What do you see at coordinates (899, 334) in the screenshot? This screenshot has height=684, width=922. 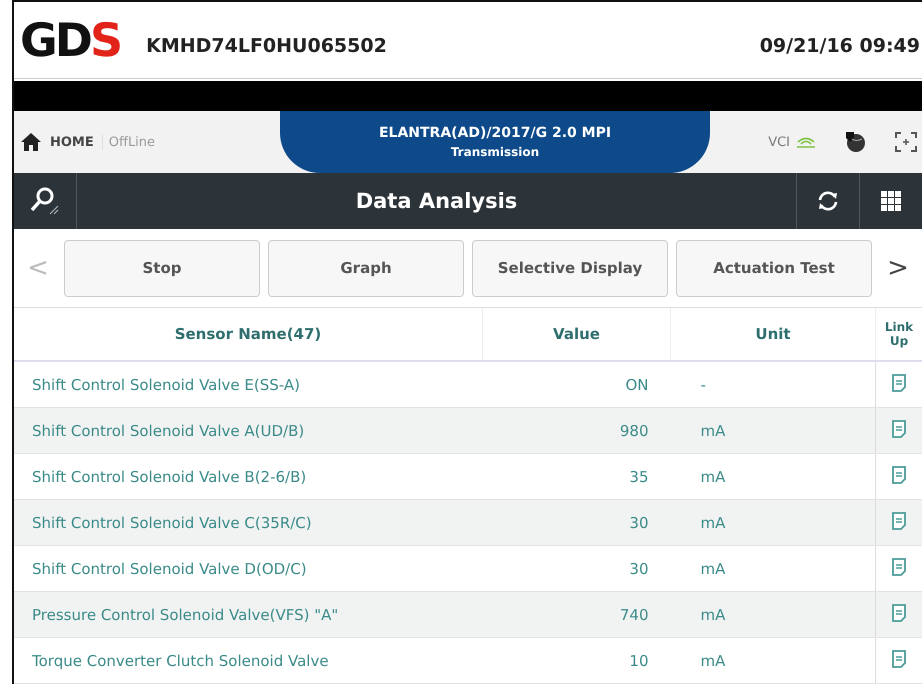 I see `column-header: Link Up` at bounding box center [899, 334].